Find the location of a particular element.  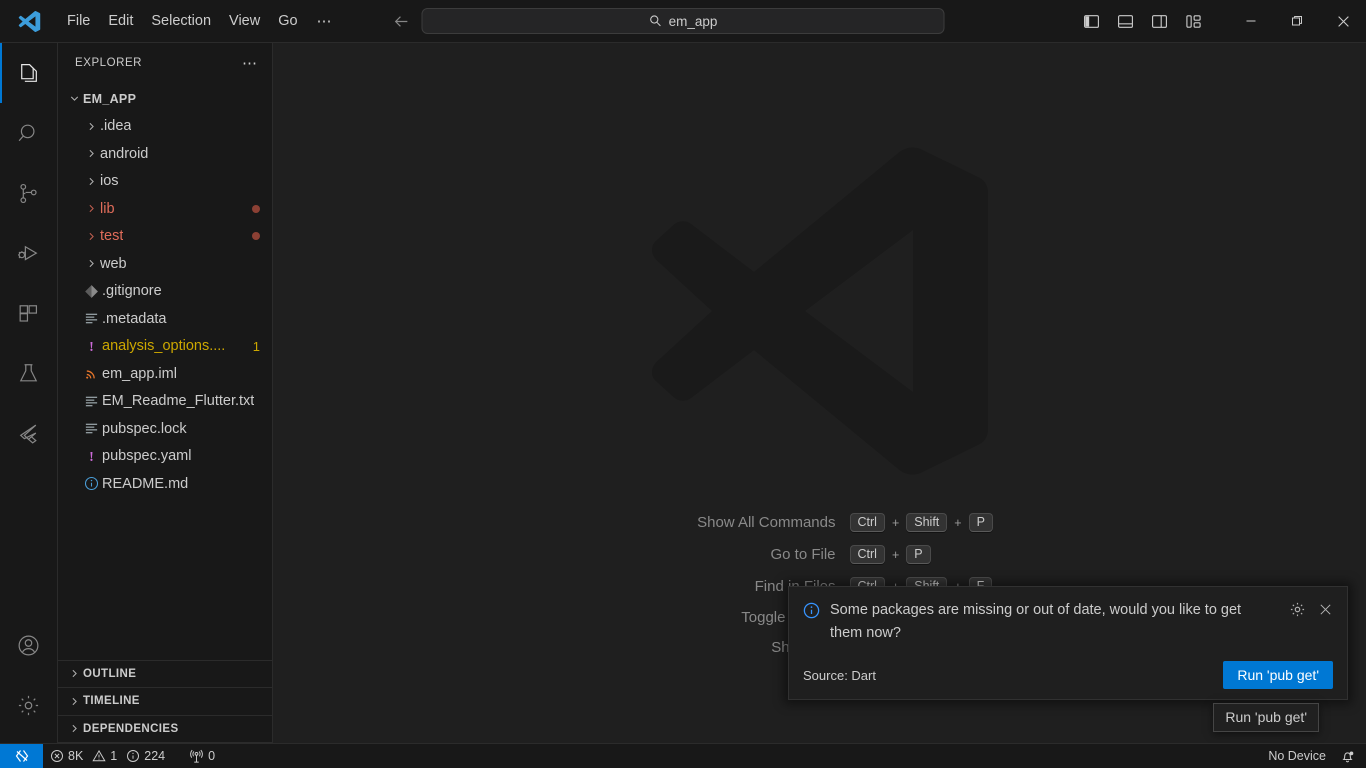

problems-group: 8K 1 224 is located at coordinates (107, 756).